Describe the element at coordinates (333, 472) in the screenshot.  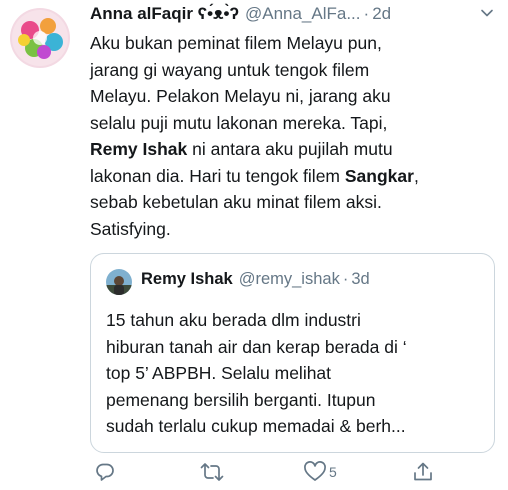
I see `like-count: 5` at that location.